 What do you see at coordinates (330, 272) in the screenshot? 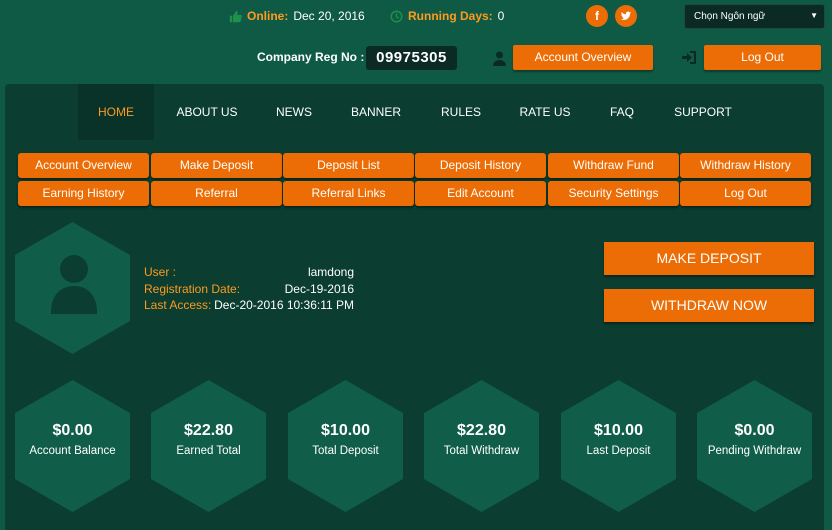
I see `user-value: lamdong` at bounding box center [330, 272].